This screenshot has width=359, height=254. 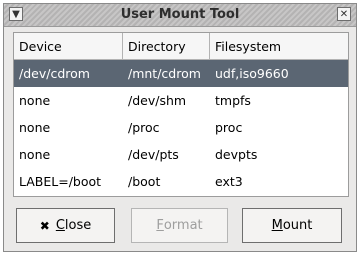 I want to click on filesystem-cell: udf,iso9660, so click(x=252, y=73).